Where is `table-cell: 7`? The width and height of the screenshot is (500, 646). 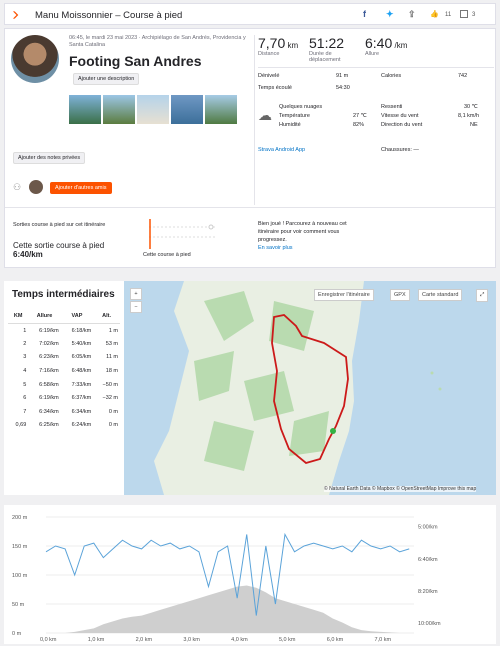
table-cell: 7 is located at coordinates (25, 411).